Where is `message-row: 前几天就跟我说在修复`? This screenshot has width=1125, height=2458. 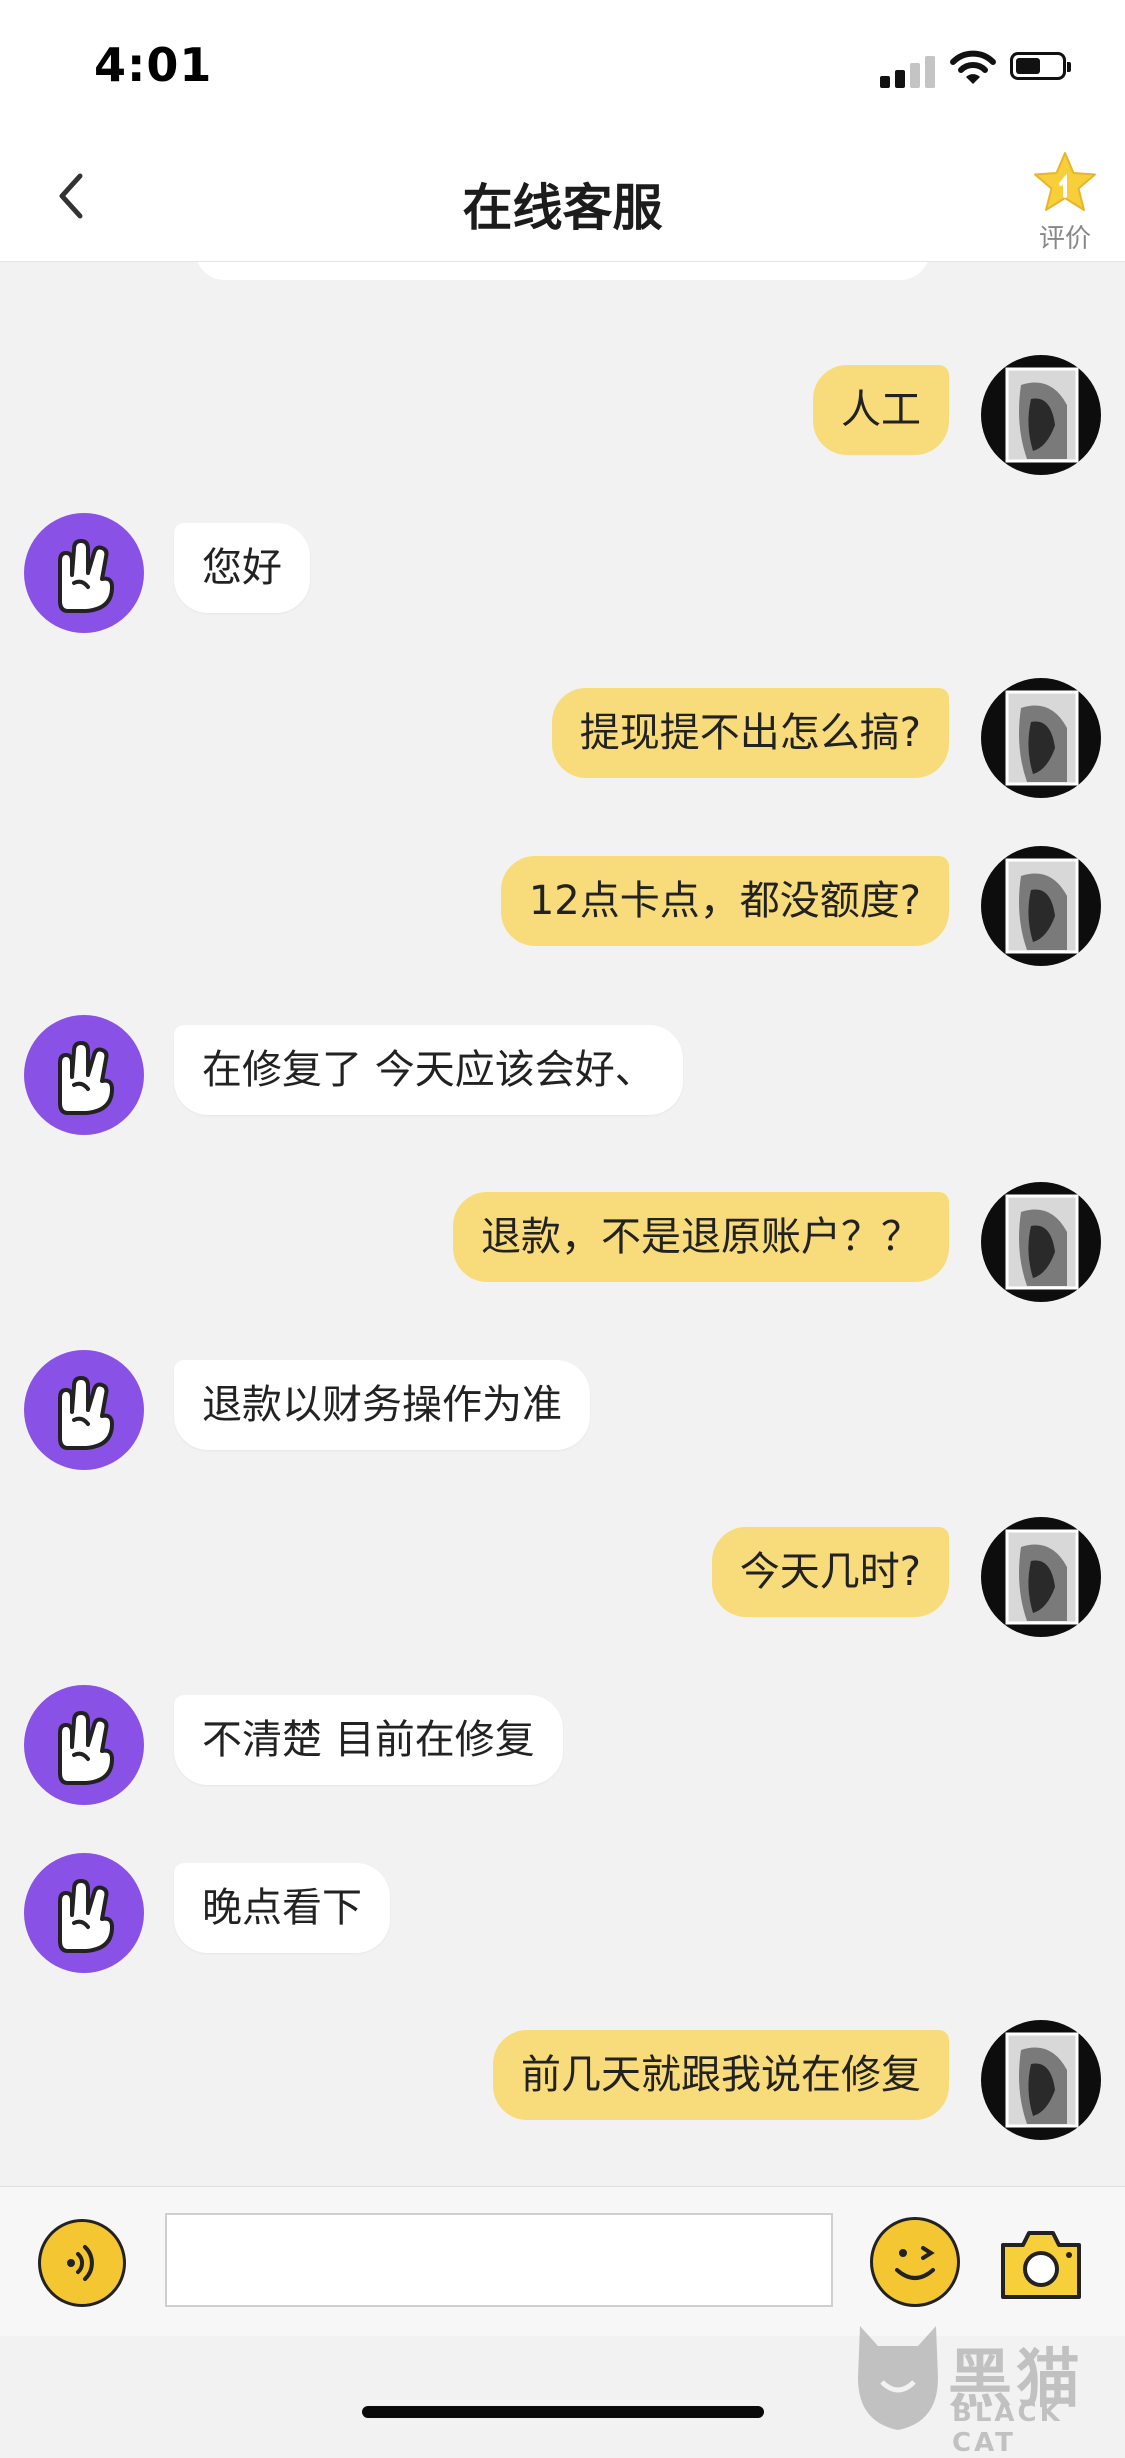 message-row: 前几天就跟我说在修复 is located at coordinates (562, 2080).